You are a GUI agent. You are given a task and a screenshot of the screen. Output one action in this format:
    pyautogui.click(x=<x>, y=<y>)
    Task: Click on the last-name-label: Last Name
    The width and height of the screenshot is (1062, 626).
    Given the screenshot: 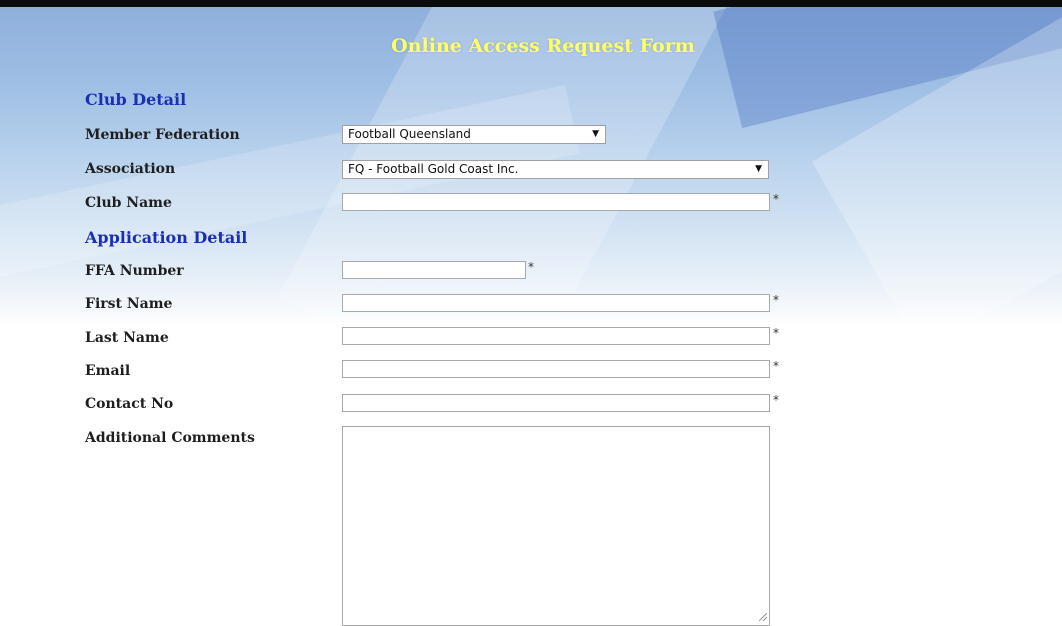 What is the action you would take?
    pyautogui.click(x=127, y=338)
    